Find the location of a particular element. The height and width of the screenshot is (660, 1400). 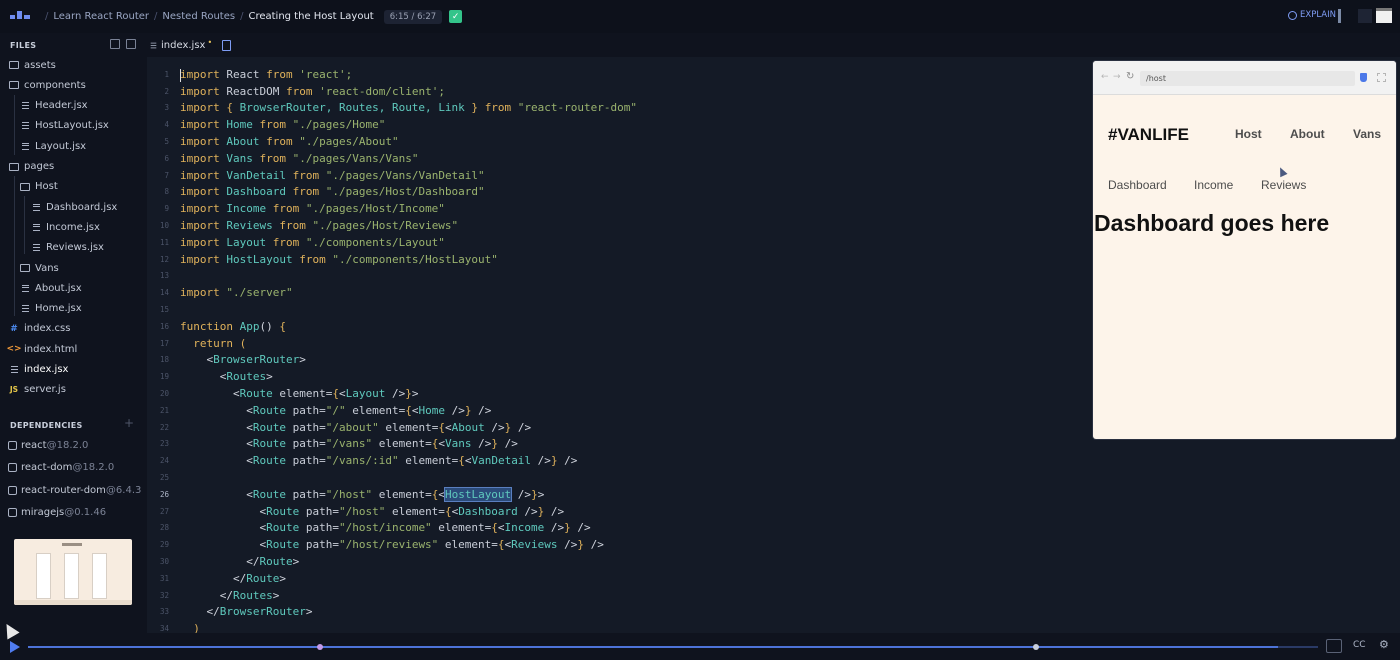

file-tree-item: About.jsx is located at coordinates (50, 288).